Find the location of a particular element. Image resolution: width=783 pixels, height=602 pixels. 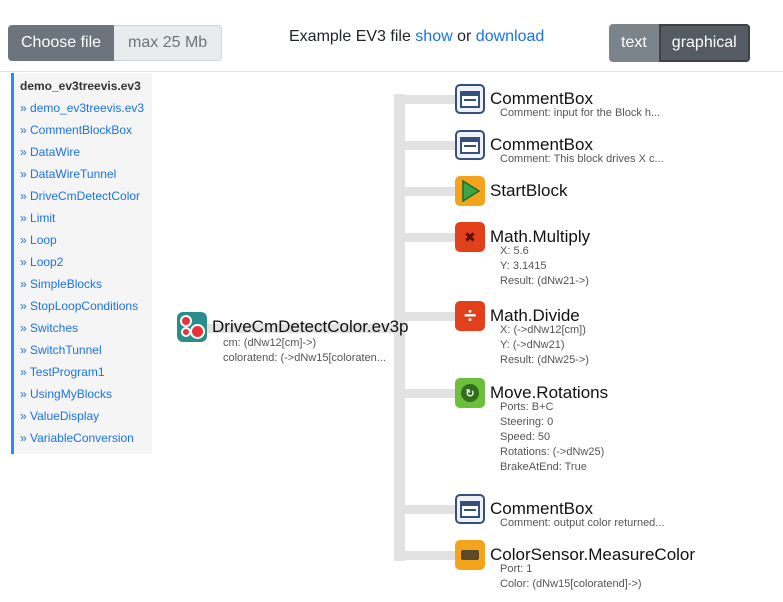

block-param: BrakeAtEnd: True is located at coordinates (543, 467).